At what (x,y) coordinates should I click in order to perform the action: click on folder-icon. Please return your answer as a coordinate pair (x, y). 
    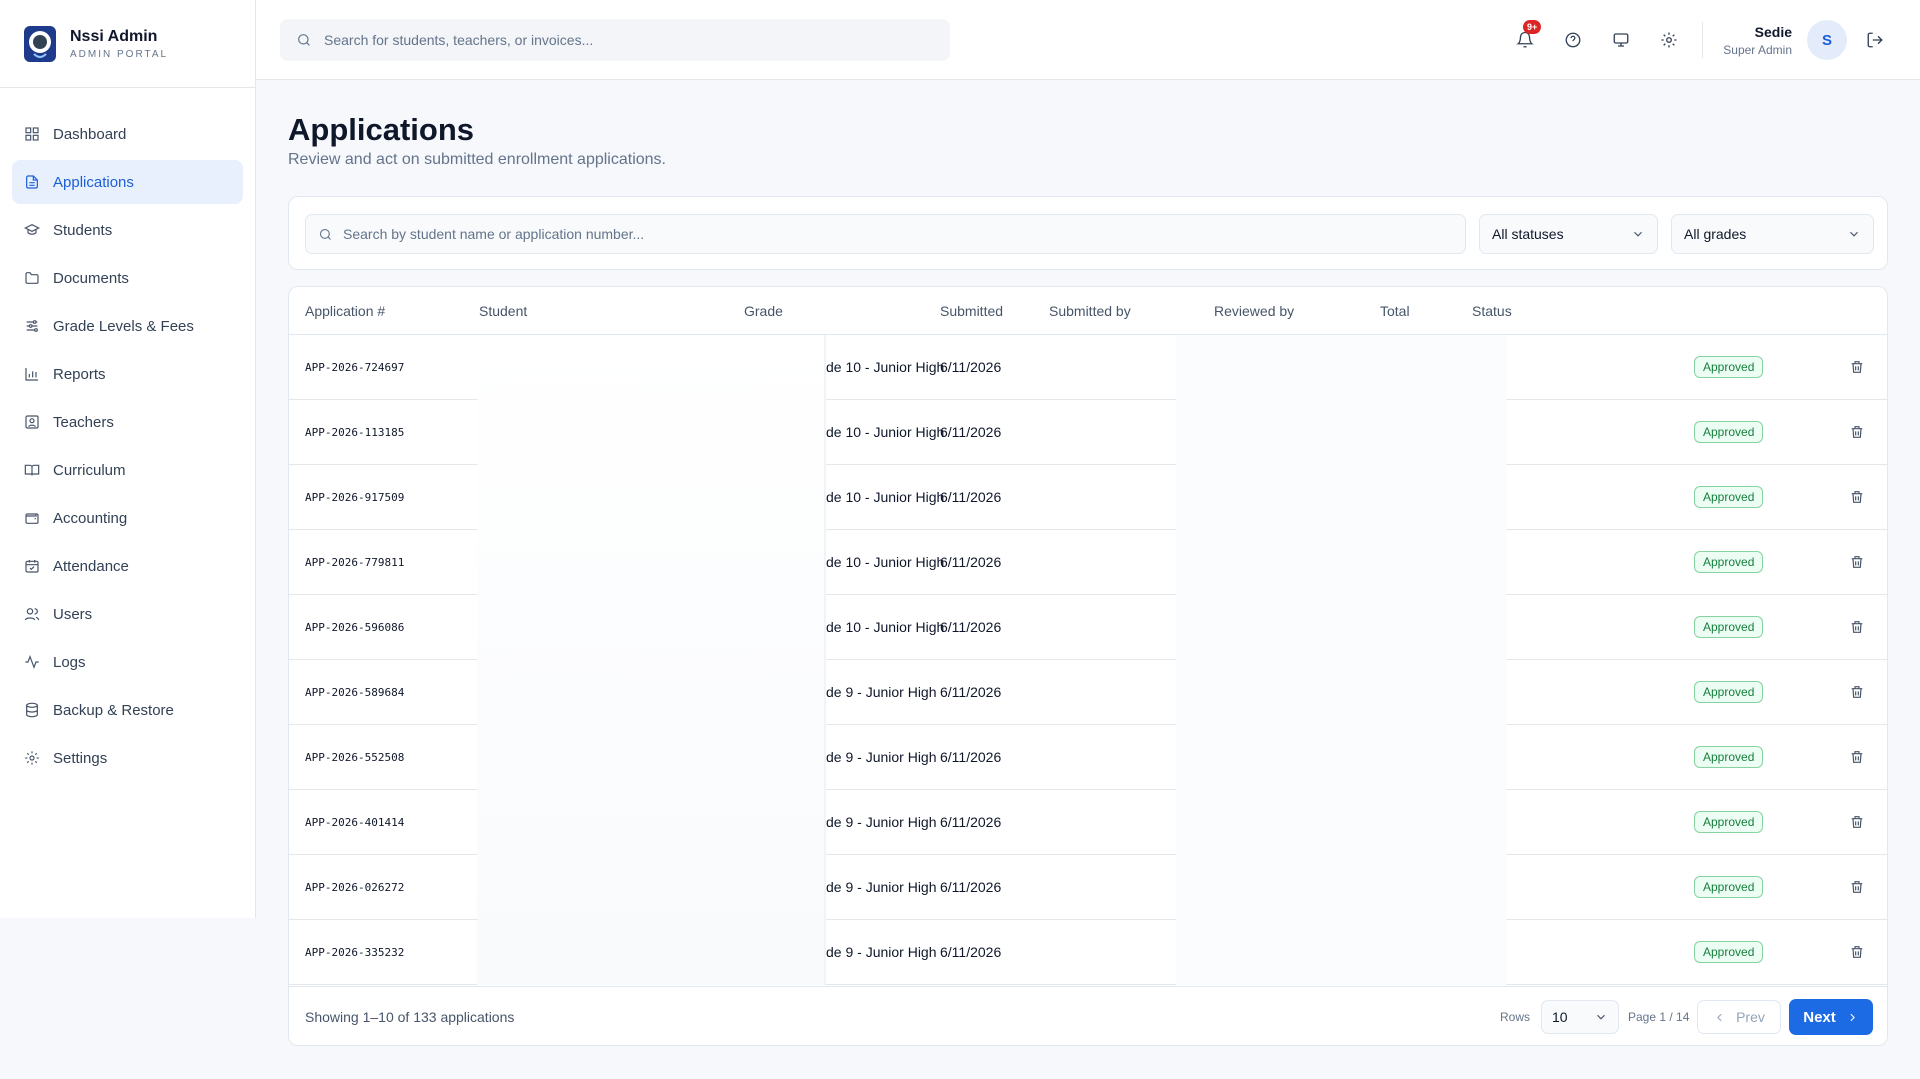
    Looking at the image, I should click on (32, 278).